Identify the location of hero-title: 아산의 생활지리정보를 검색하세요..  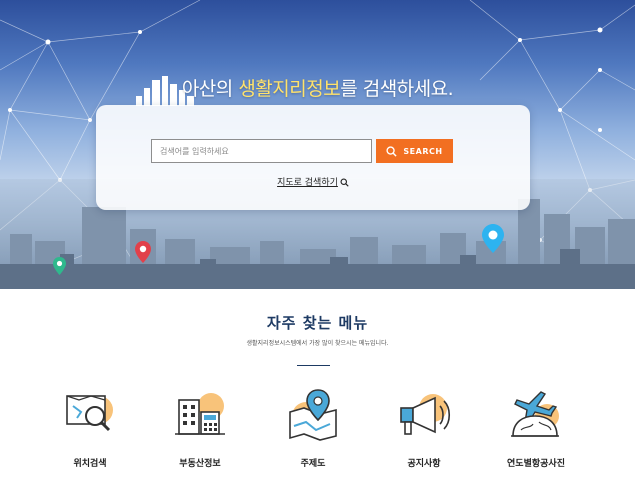
(317, 87).